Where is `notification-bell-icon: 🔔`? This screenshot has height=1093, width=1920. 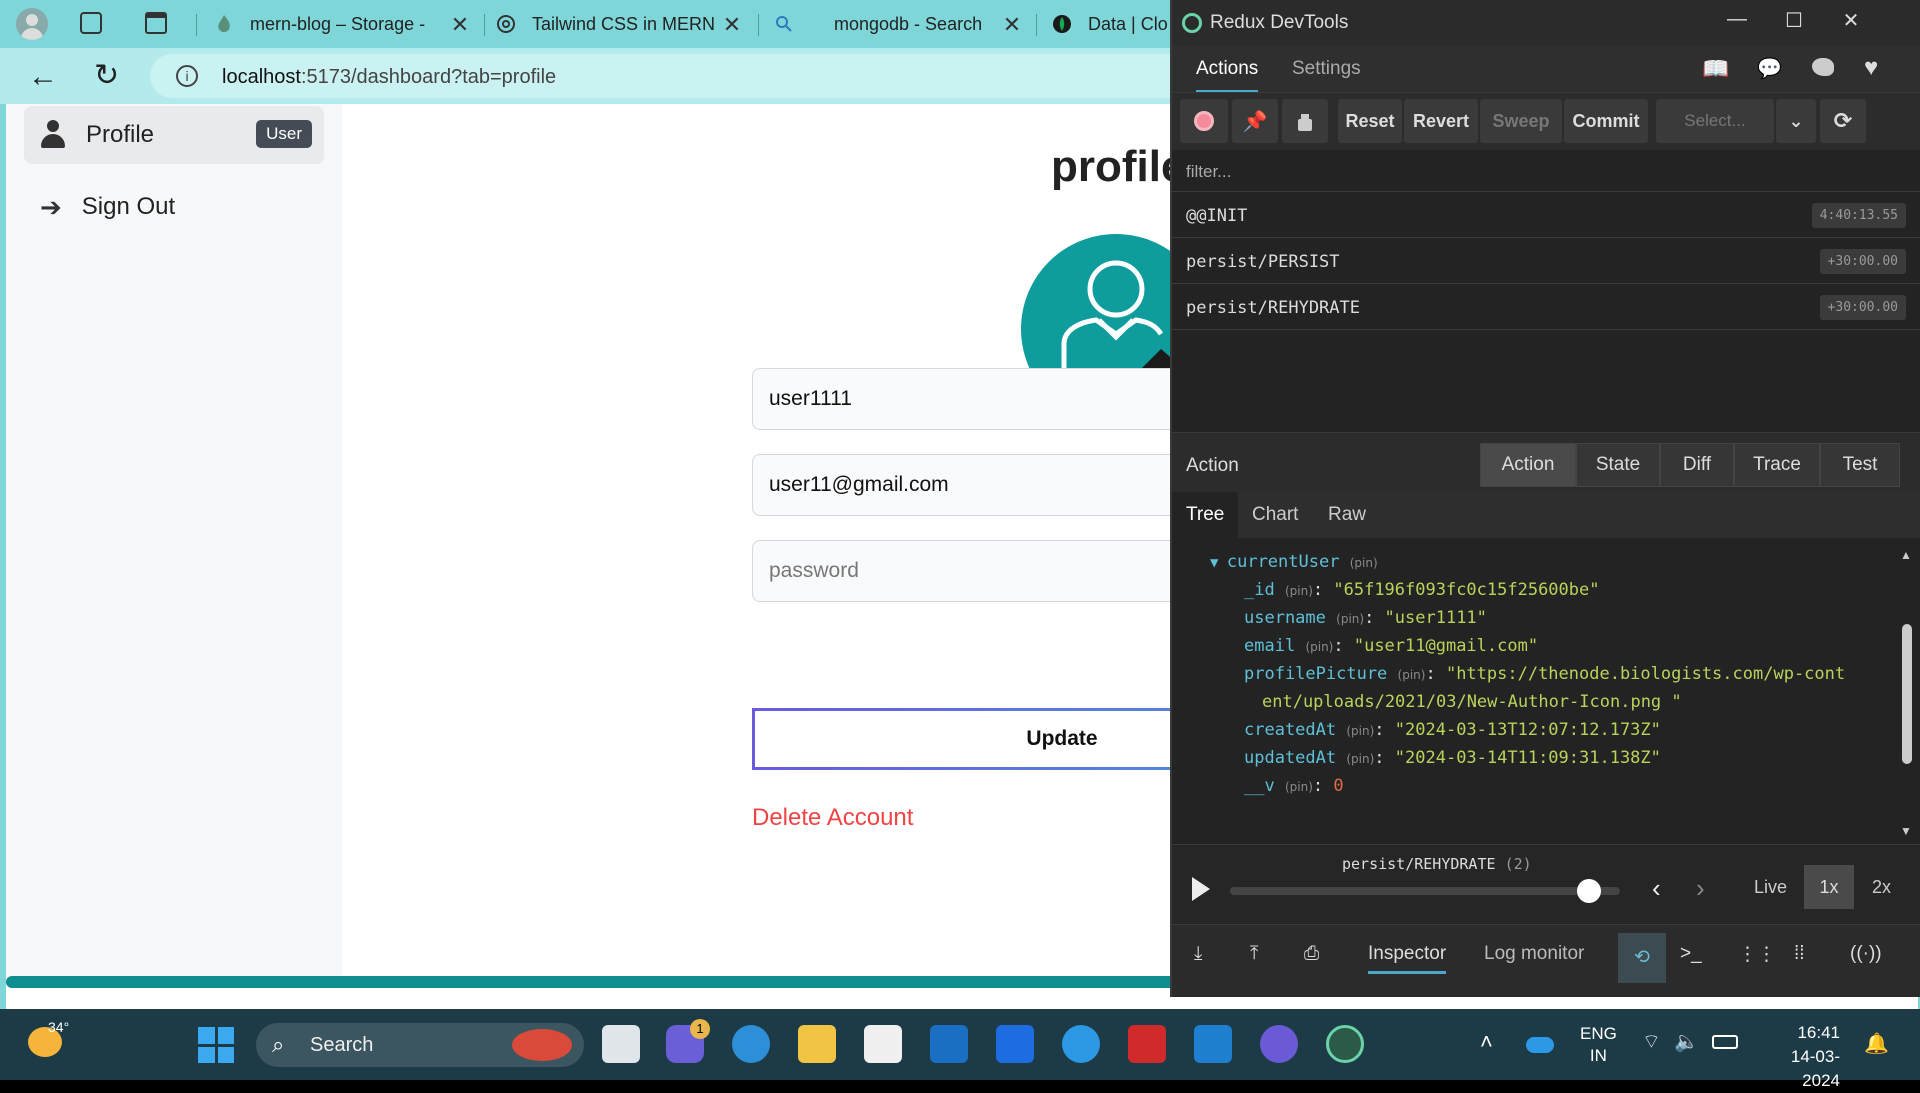 notification-bell-icon: 🔔 is located at coordinates (1876, 1043).